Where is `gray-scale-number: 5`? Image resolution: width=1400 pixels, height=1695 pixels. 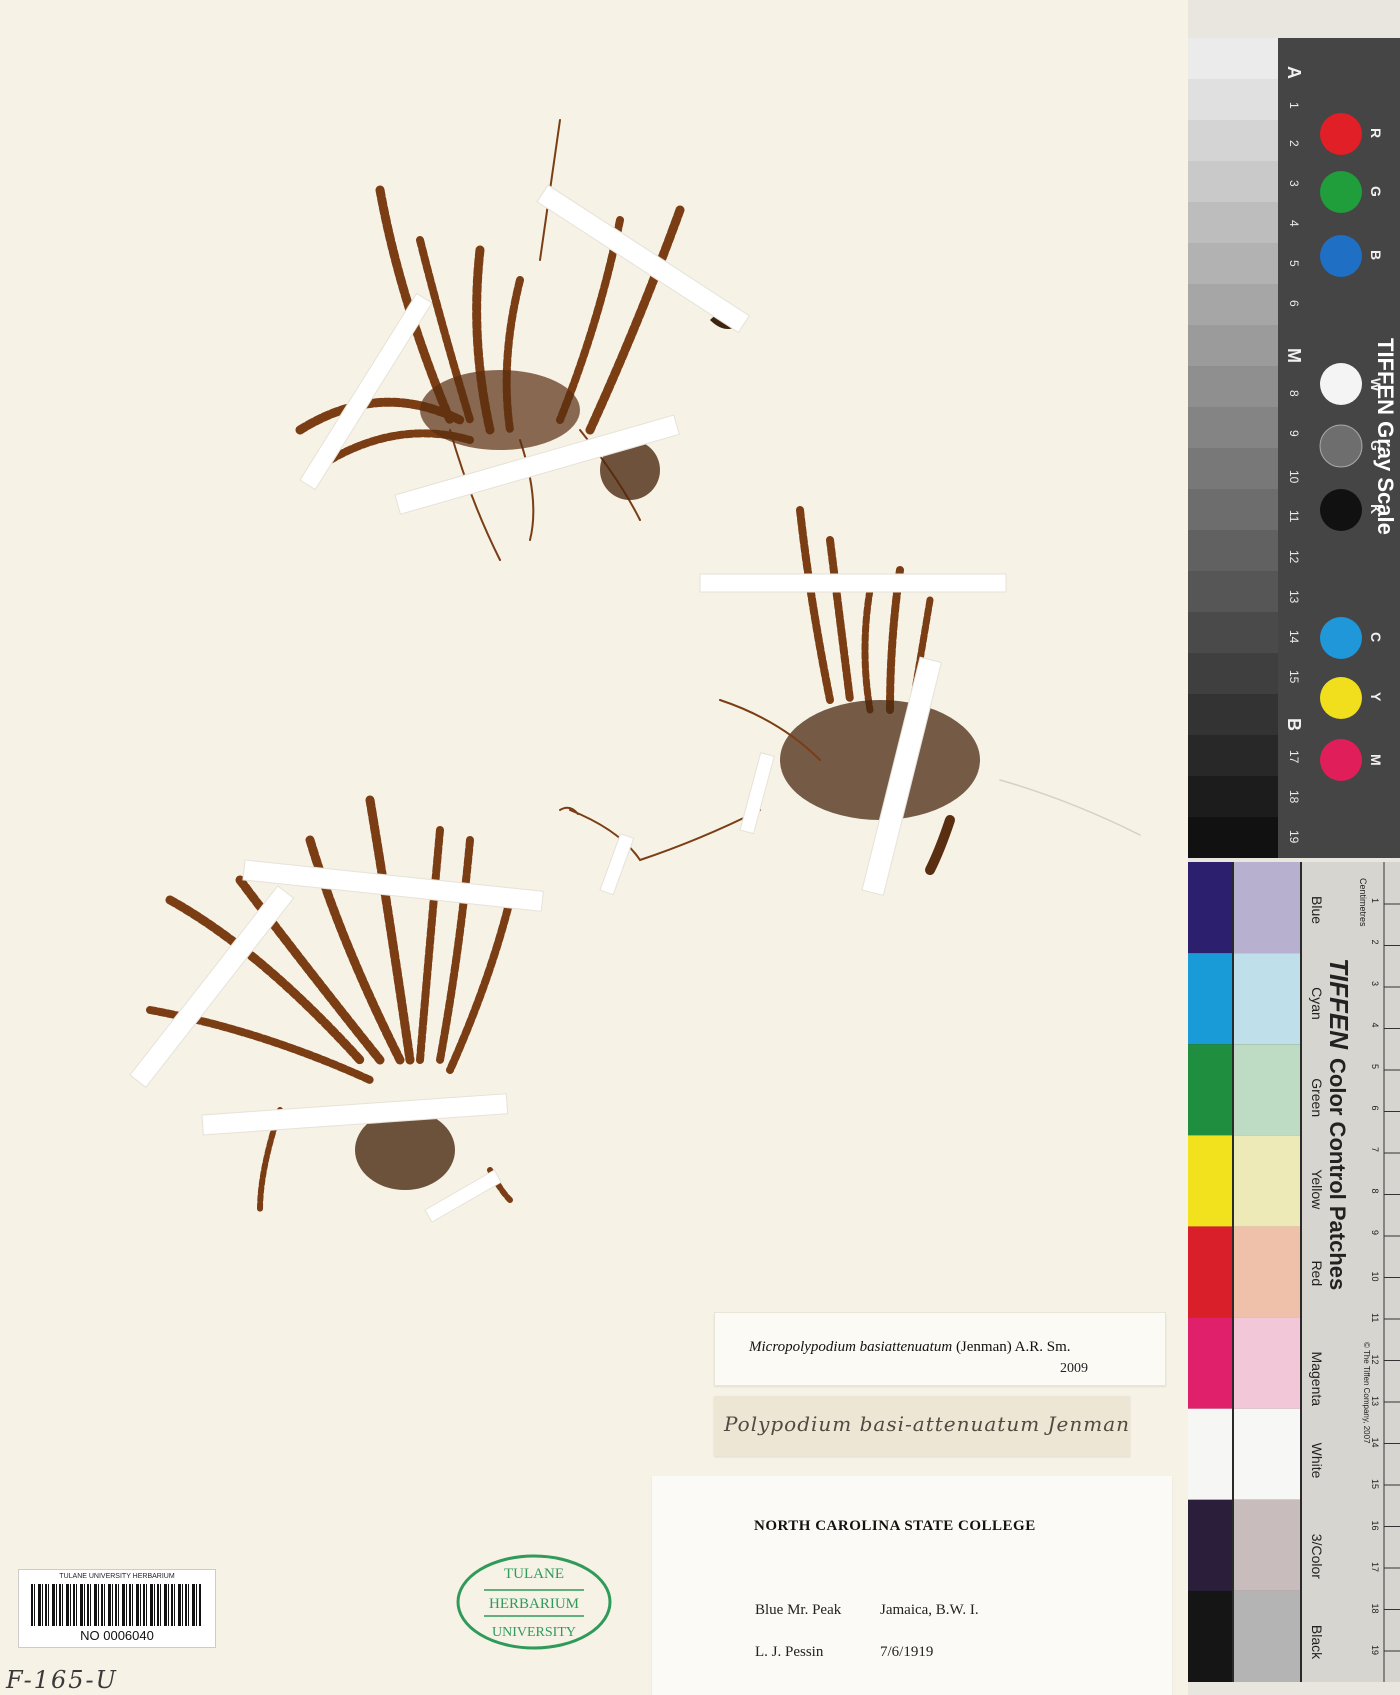 gray-scale-number: 5 is located at coordinates (1294, 263).